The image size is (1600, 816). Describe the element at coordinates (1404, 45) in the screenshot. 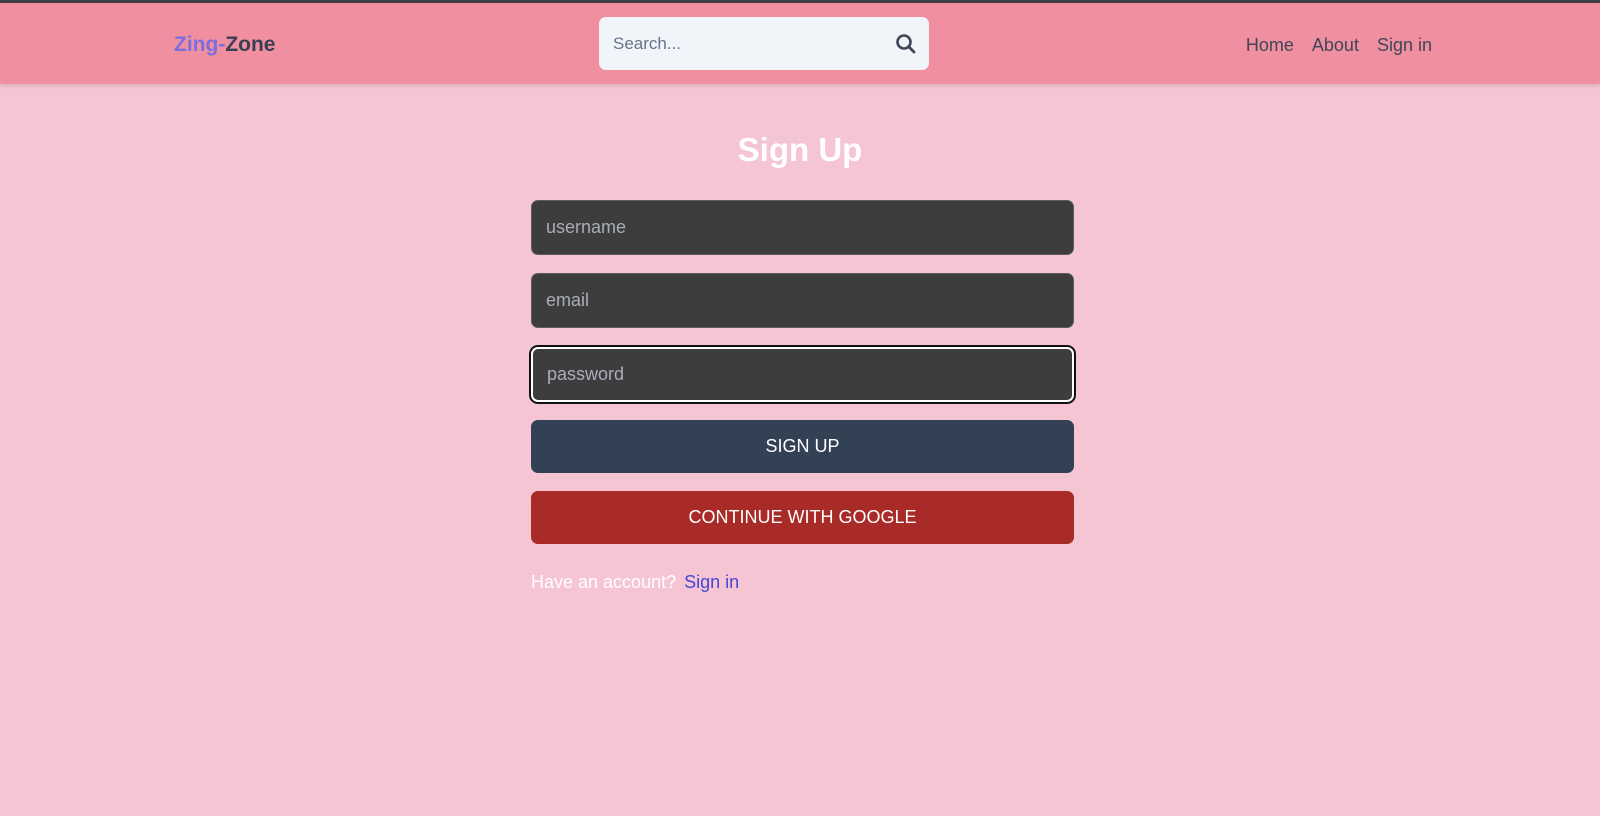

I see `nav-sign-in: Sign in` at that location.